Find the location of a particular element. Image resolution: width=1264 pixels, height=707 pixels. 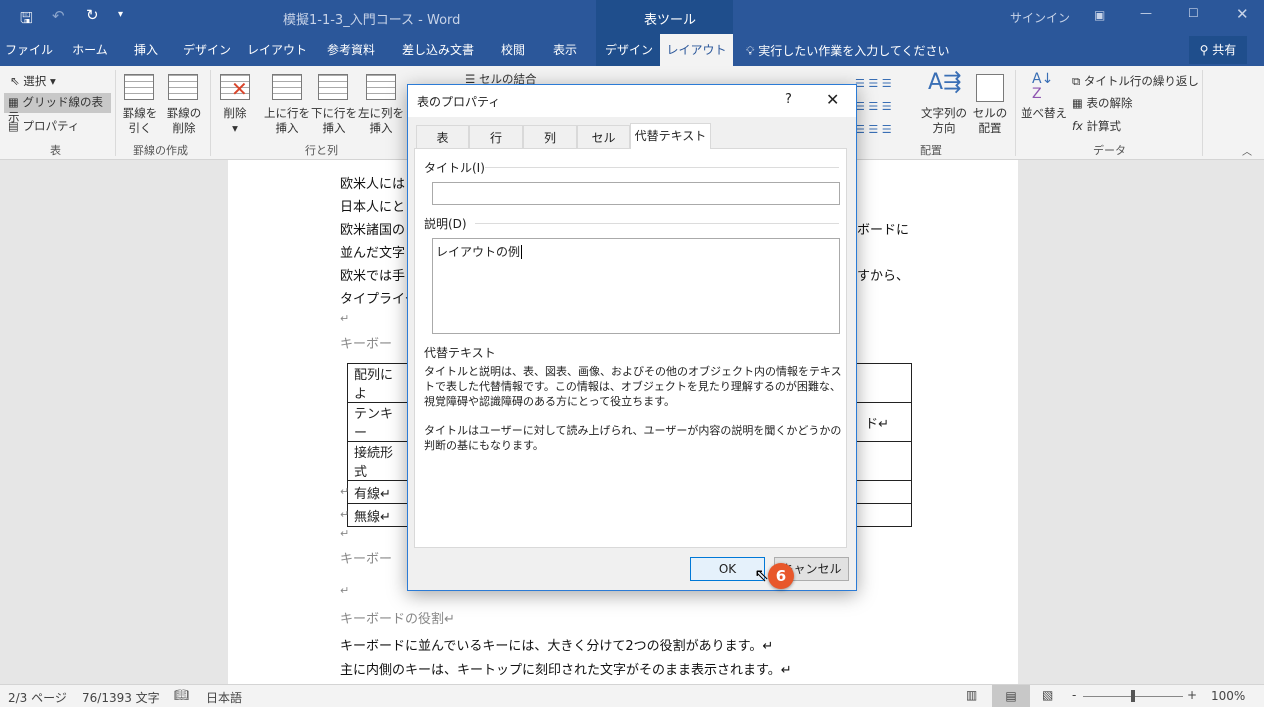

page-count: 2/3 ページ is located at coordinates (37, 697).